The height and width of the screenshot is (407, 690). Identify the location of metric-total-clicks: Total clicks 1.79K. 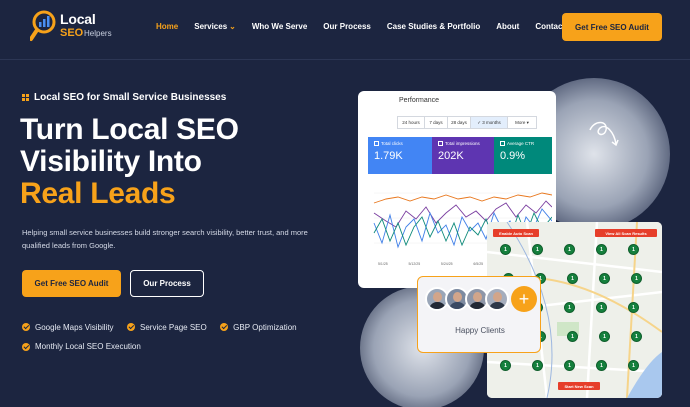
(400, 155).